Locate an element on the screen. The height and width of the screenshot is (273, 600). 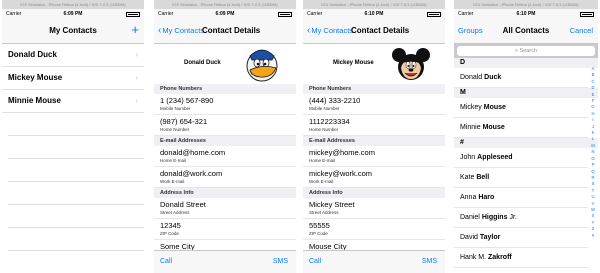
contact-row: John Appleseed is located at coordinates (521, 158).